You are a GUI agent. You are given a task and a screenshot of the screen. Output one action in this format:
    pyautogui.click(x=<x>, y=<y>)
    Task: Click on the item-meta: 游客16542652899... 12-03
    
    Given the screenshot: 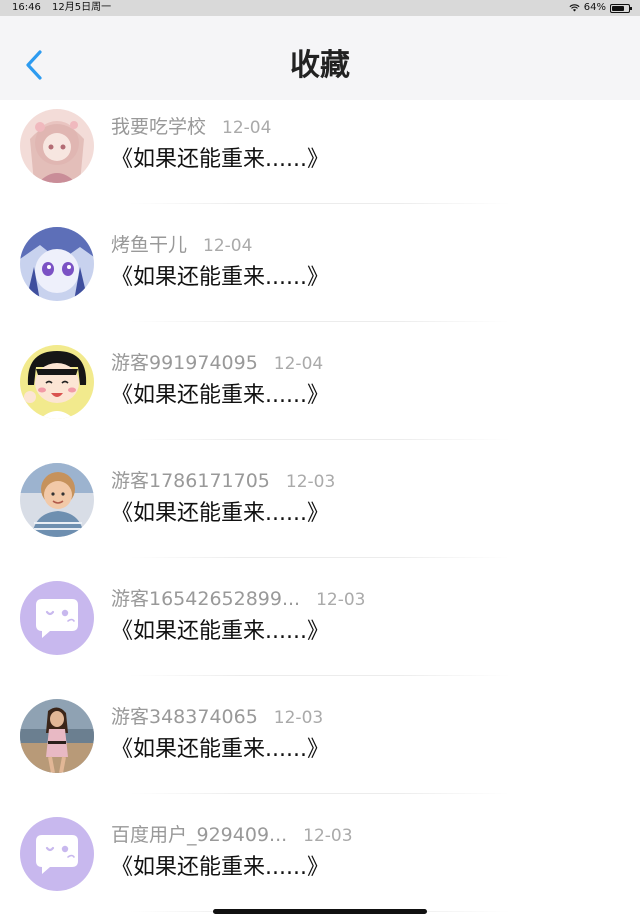 What is the action you would take?
    pyautogui.click(x=238, y=599)
    